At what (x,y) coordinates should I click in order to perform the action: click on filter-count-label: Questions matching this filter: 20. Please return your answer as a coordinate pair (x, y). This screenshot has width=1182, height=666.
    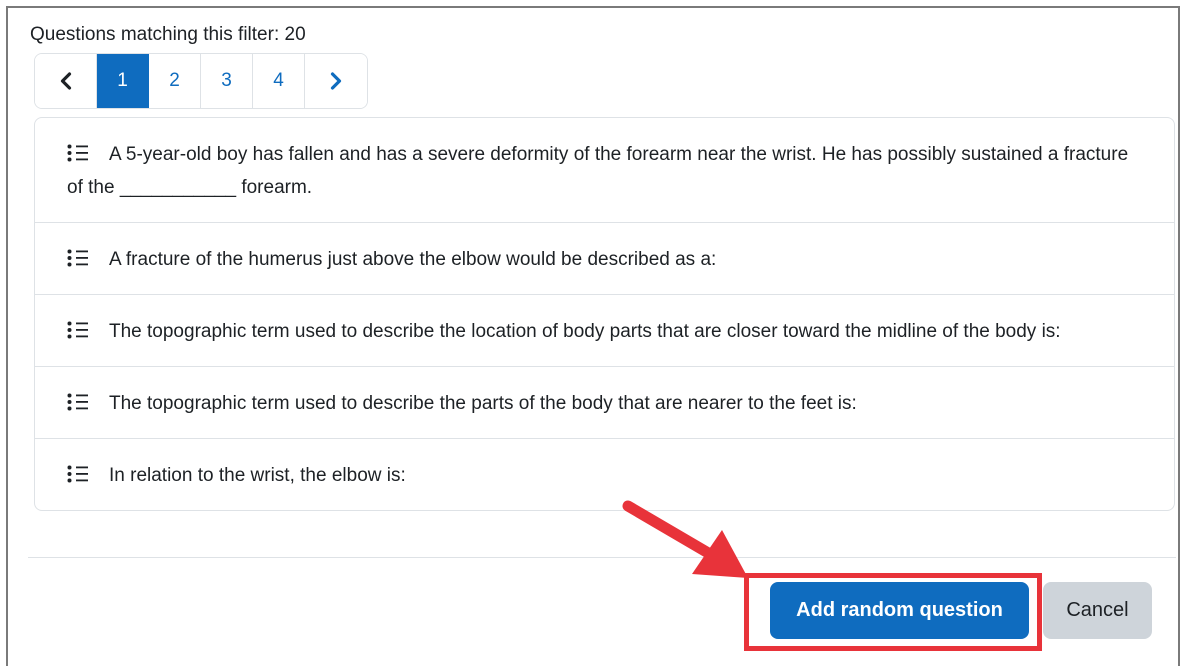
    Looking at the image, I should click on (168, 34).